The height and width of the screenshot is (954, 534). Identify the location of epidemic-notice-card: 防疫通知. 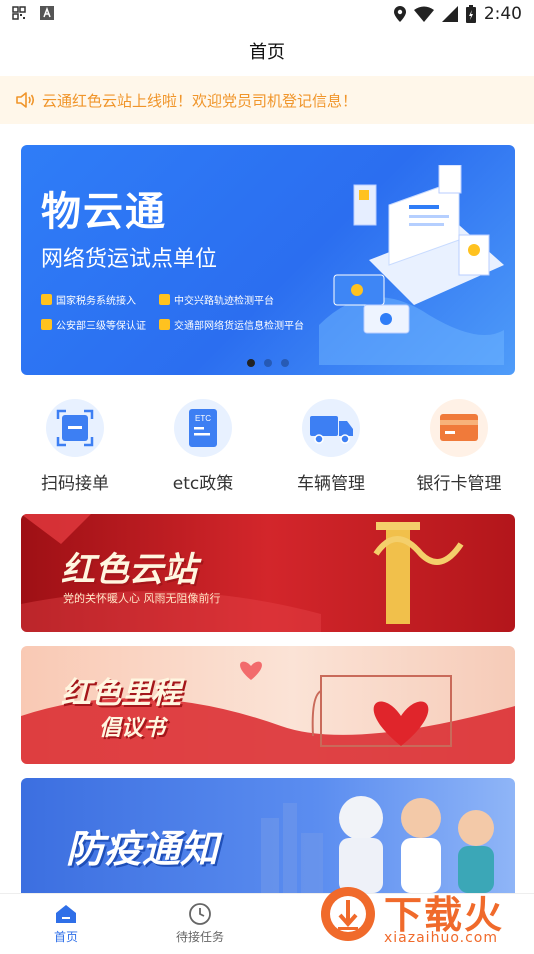
(268, 835).